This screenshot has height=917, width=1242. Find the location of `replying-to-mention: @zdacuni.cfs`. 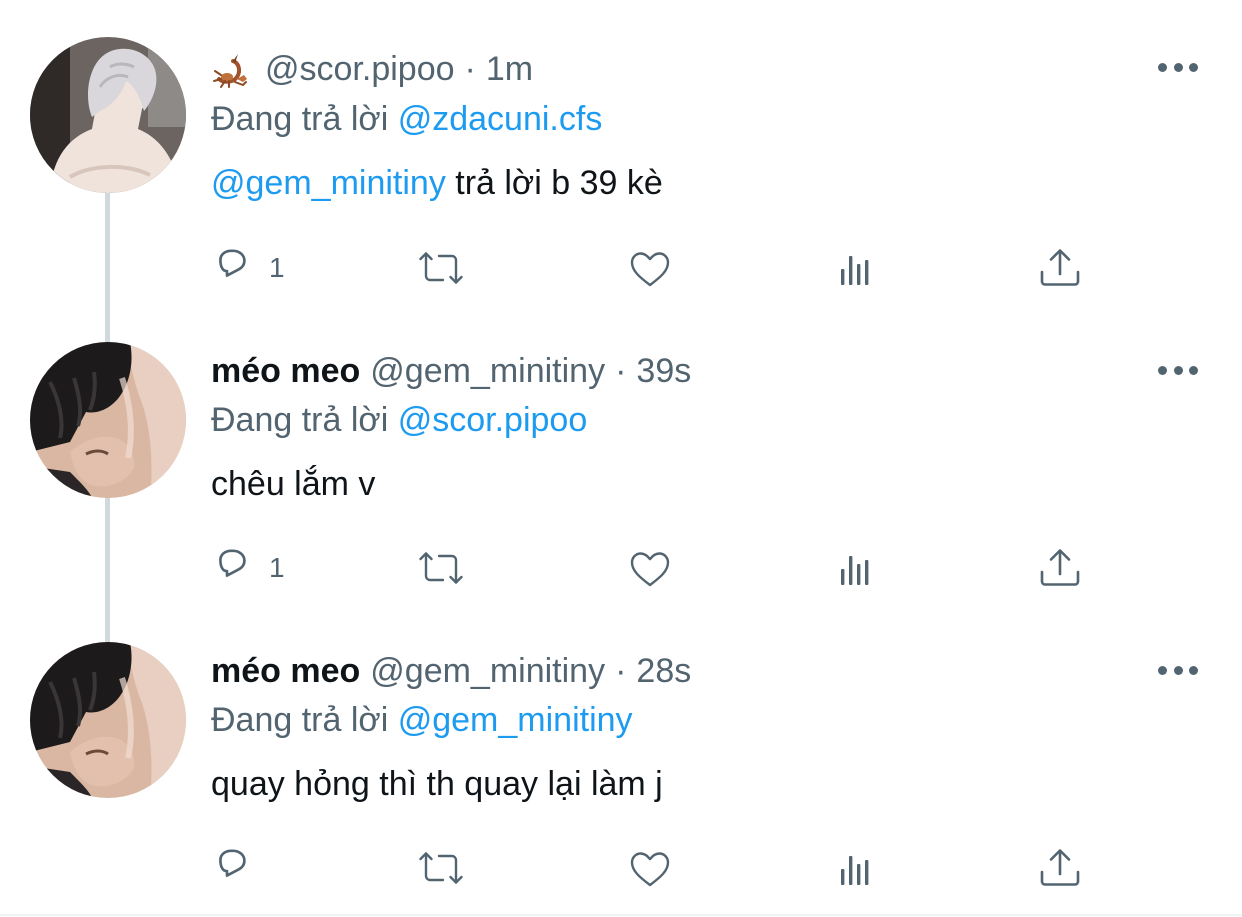

replying-to-mention: @zdacuni.cfs is located at coordinates (500, 119).